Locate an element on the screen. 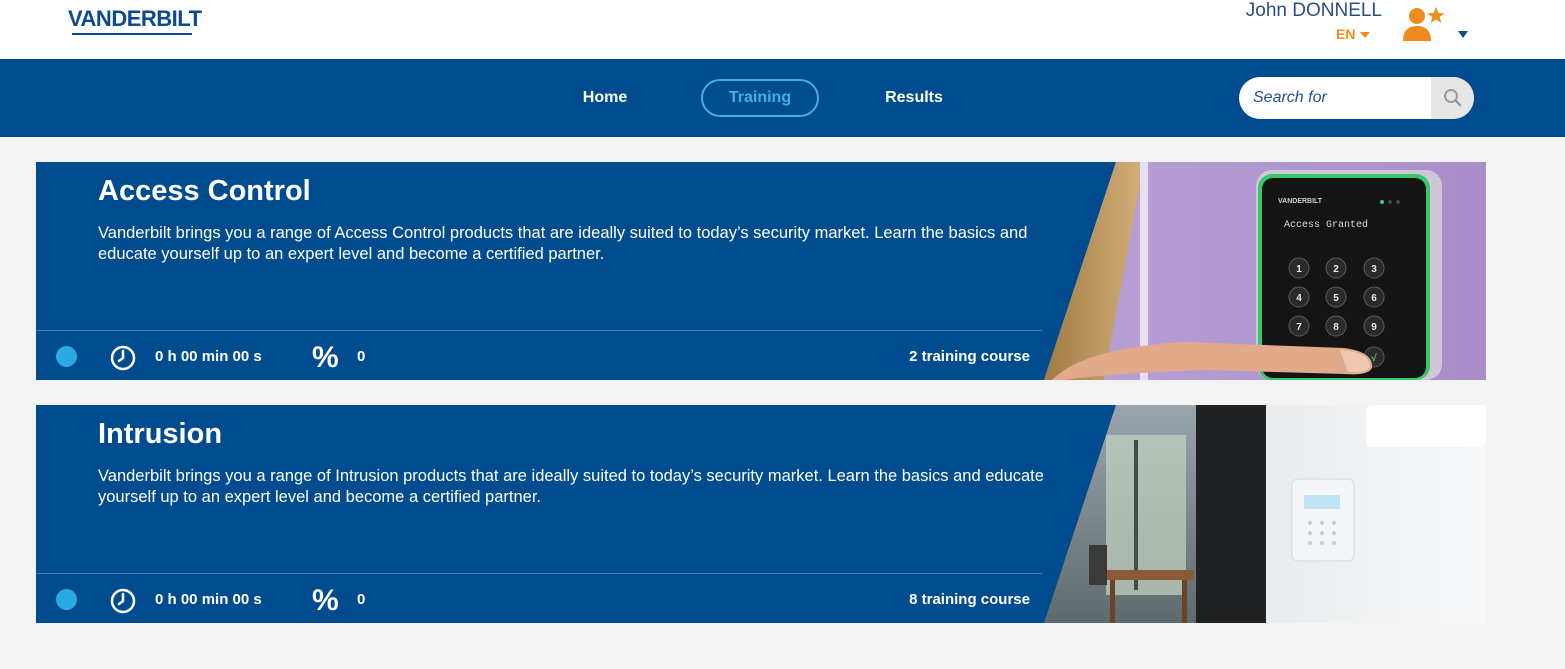  keypad-key: 7 is located at coordinates (1299, 327).